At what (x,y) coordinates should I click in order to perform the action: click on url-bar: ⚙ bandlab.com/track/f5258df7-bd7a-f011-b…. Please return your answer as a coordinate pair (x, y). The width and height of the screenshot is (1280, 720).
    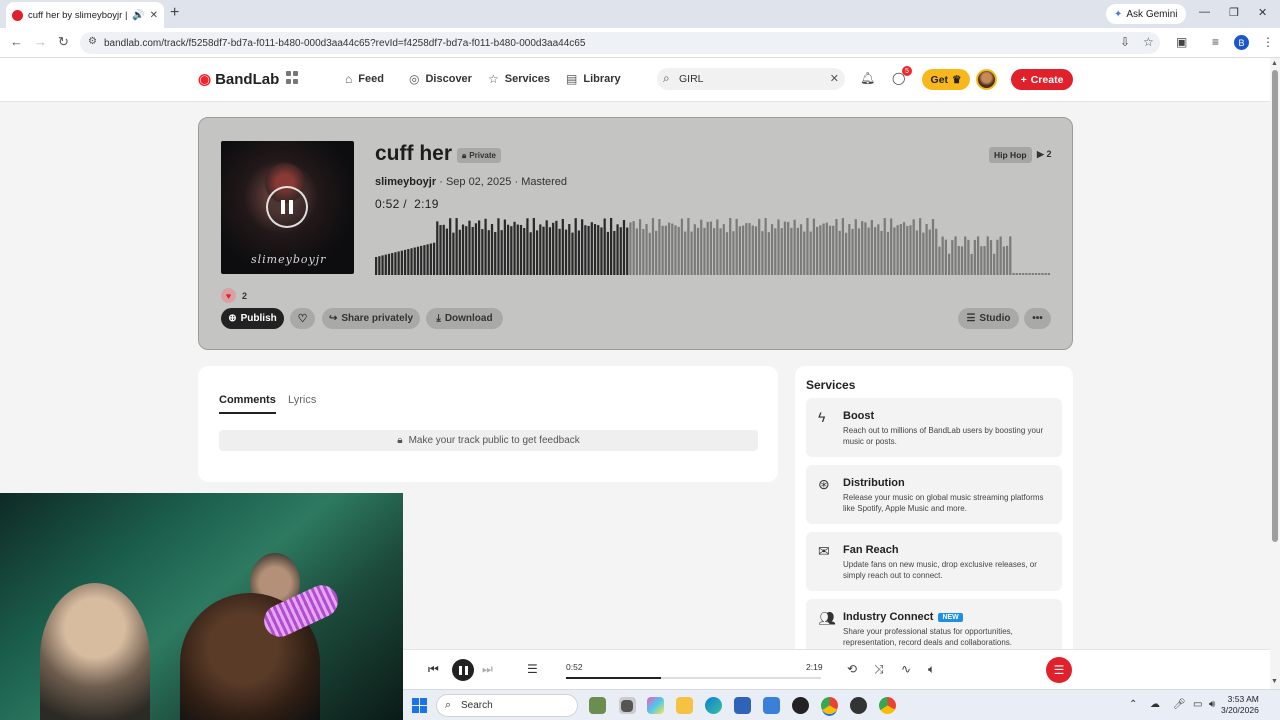
    Looking at the image, I should click on (620, 43).